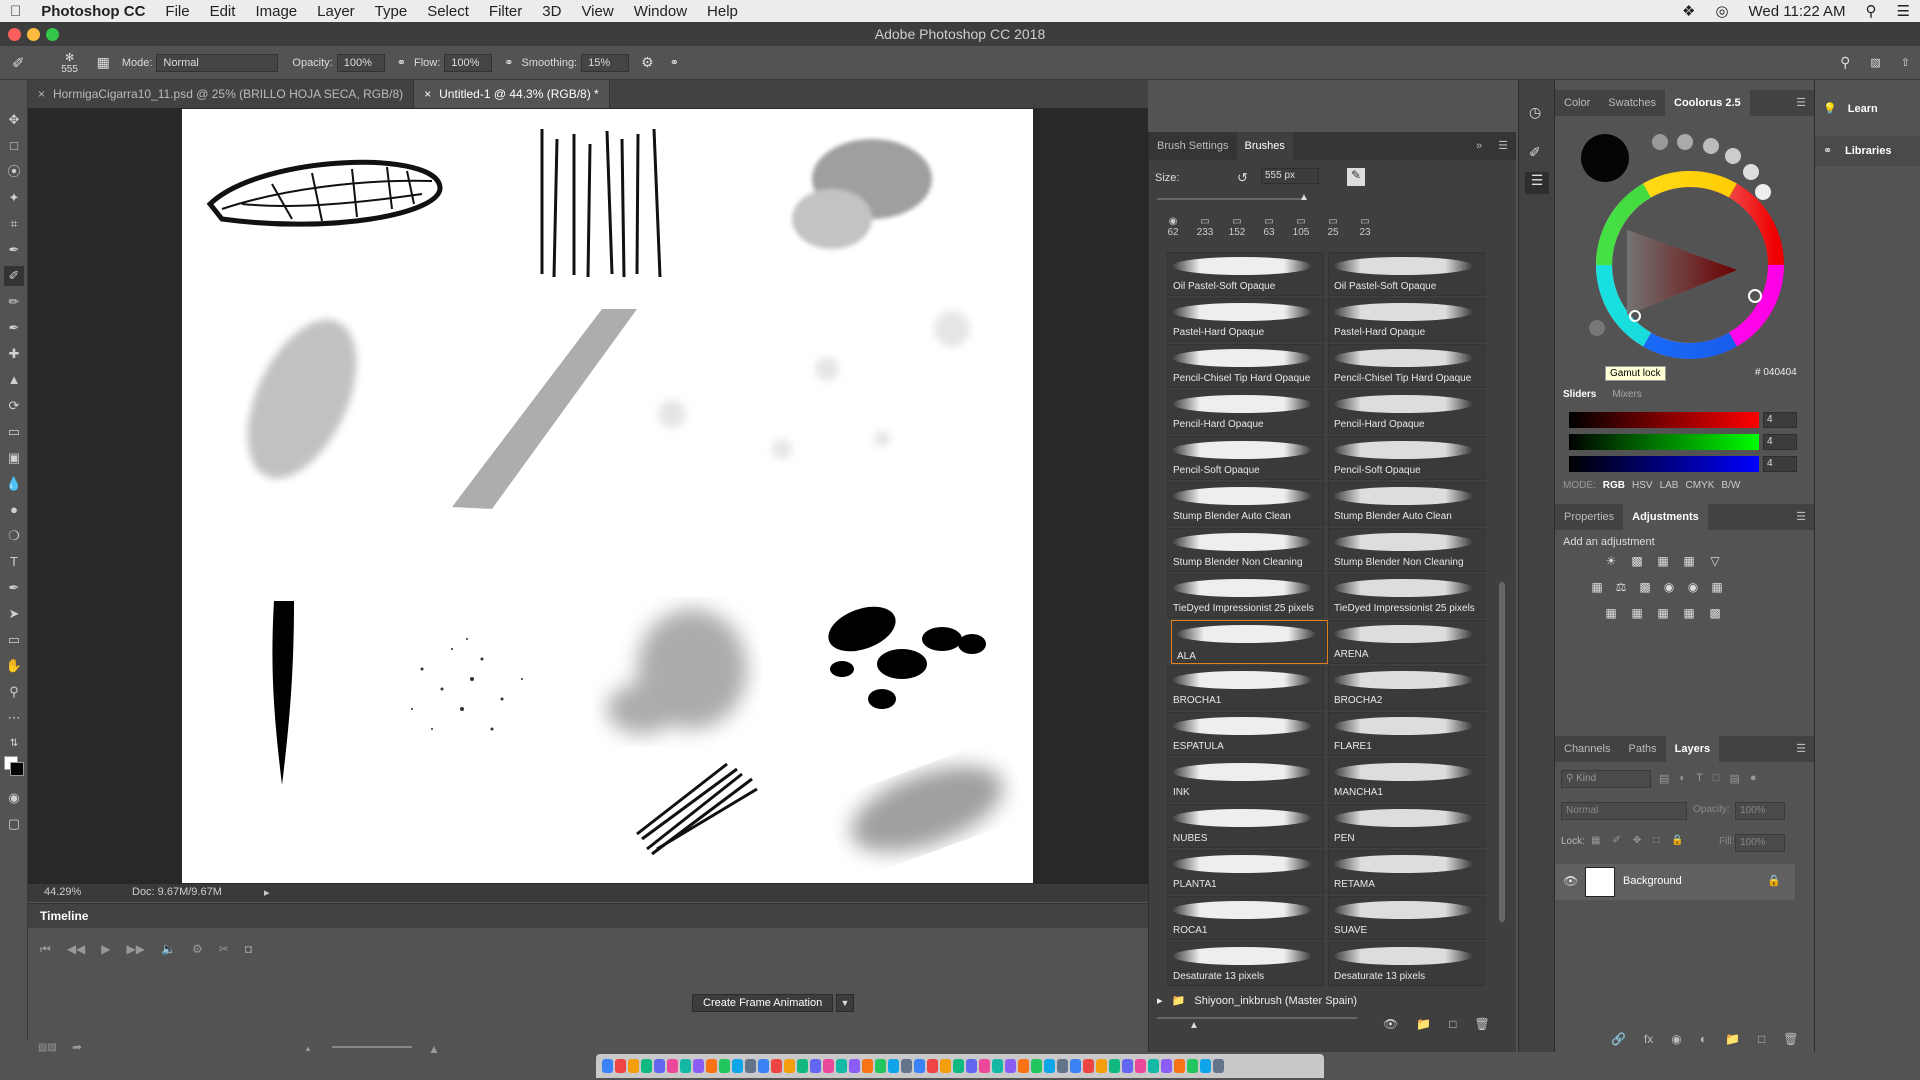  What do you see at coordinates (168, 949) in the screenshot?
I see `audio-icon: 🔈` at bounding box center [168, 949].